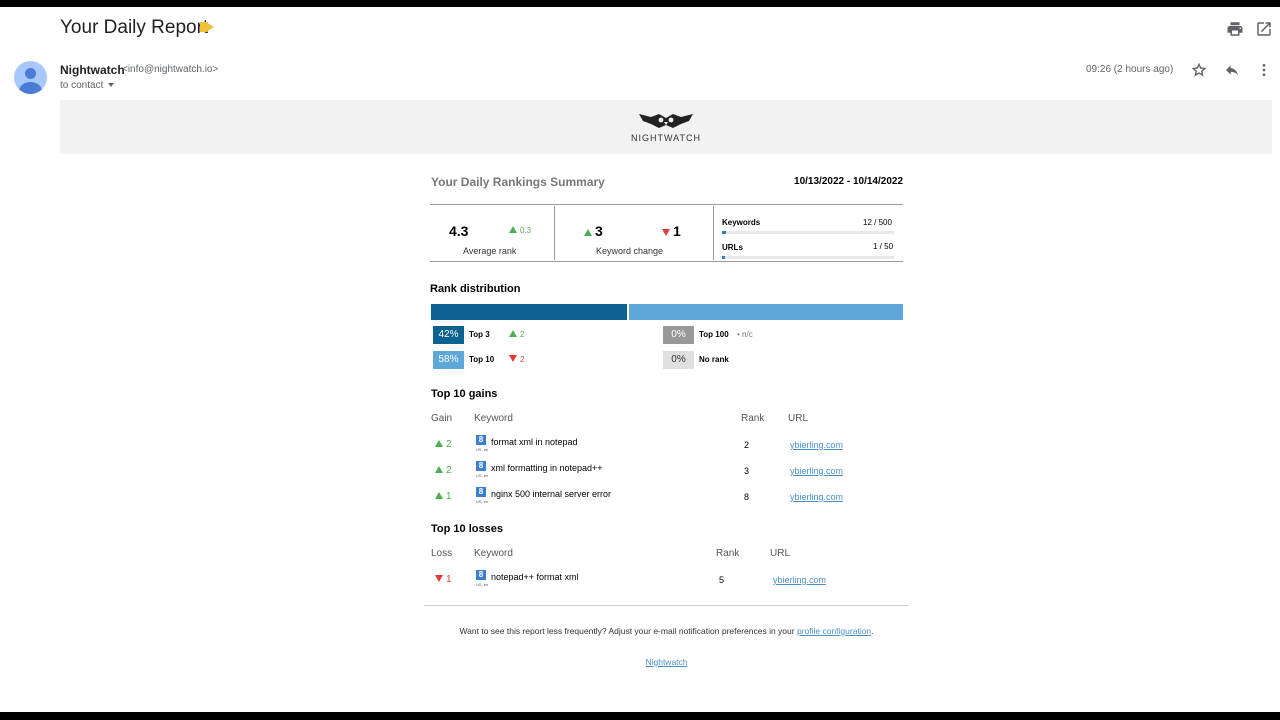 The height and width of the screenshot is (720, 1280). What do you see at coordinates (741, 222) in the screenshot?
I see `keywords-label: Keywords` at bounding box center [741, 222].